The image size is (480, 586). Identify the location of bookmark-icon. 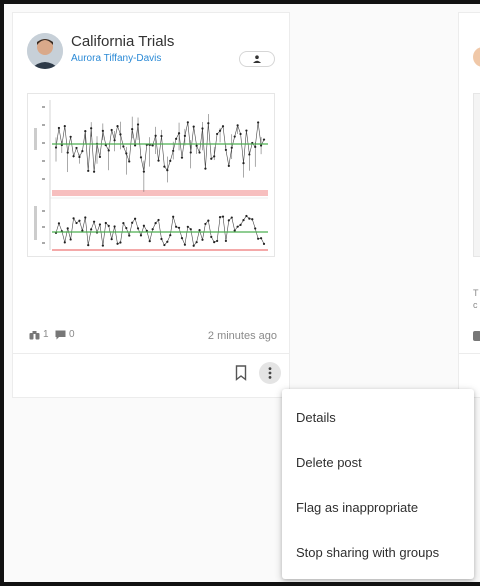
(241, 373).